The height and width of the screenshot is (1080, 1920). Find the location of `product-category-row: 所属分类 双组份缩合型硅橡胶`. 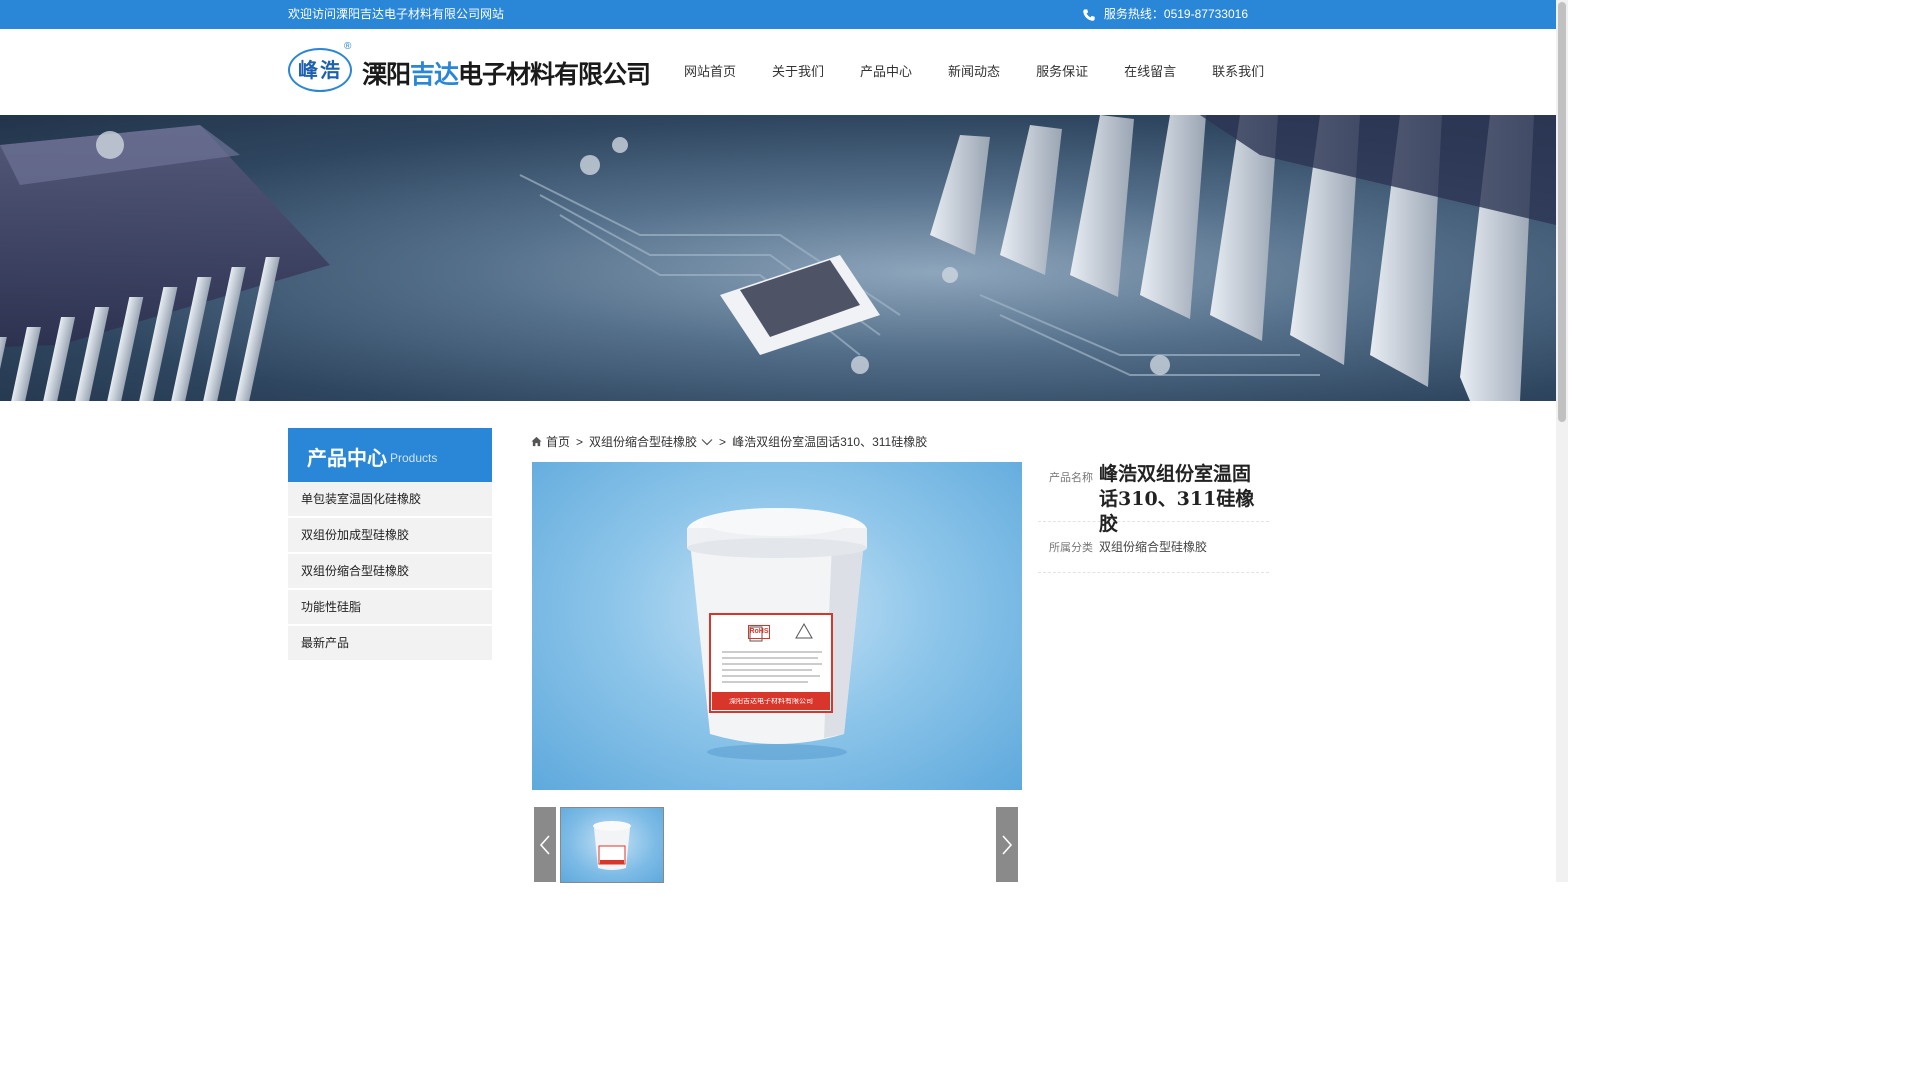

product-category-row: 所属分类 双组份缩合型硅橡胶 is located at coordinates (1153, 547).